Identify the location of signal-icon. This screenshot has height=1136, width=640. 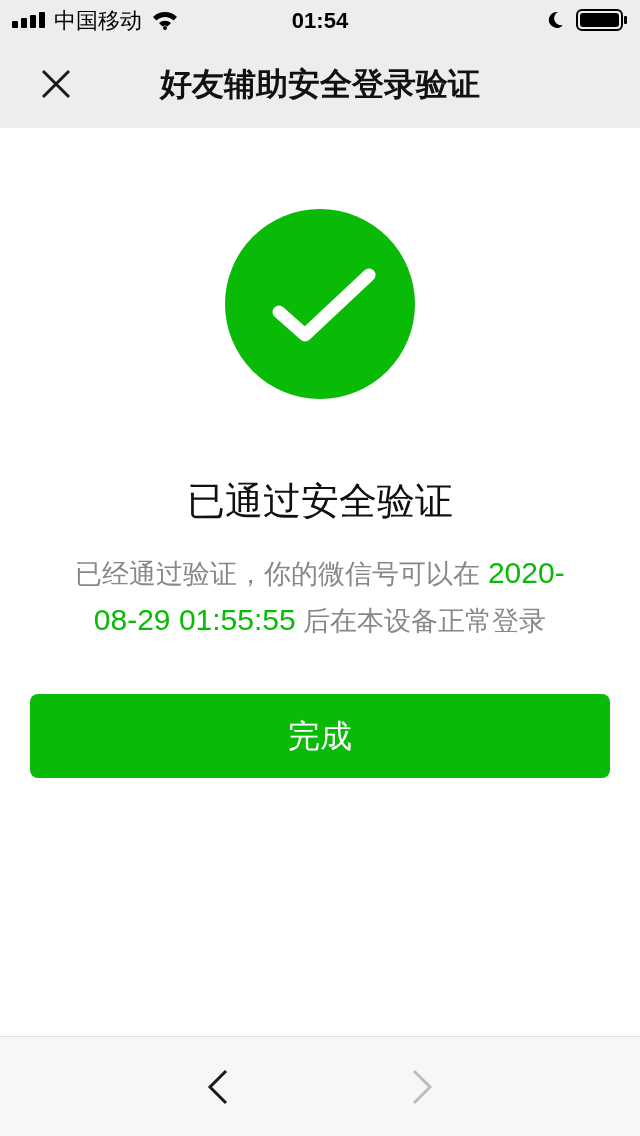
(30, 20).